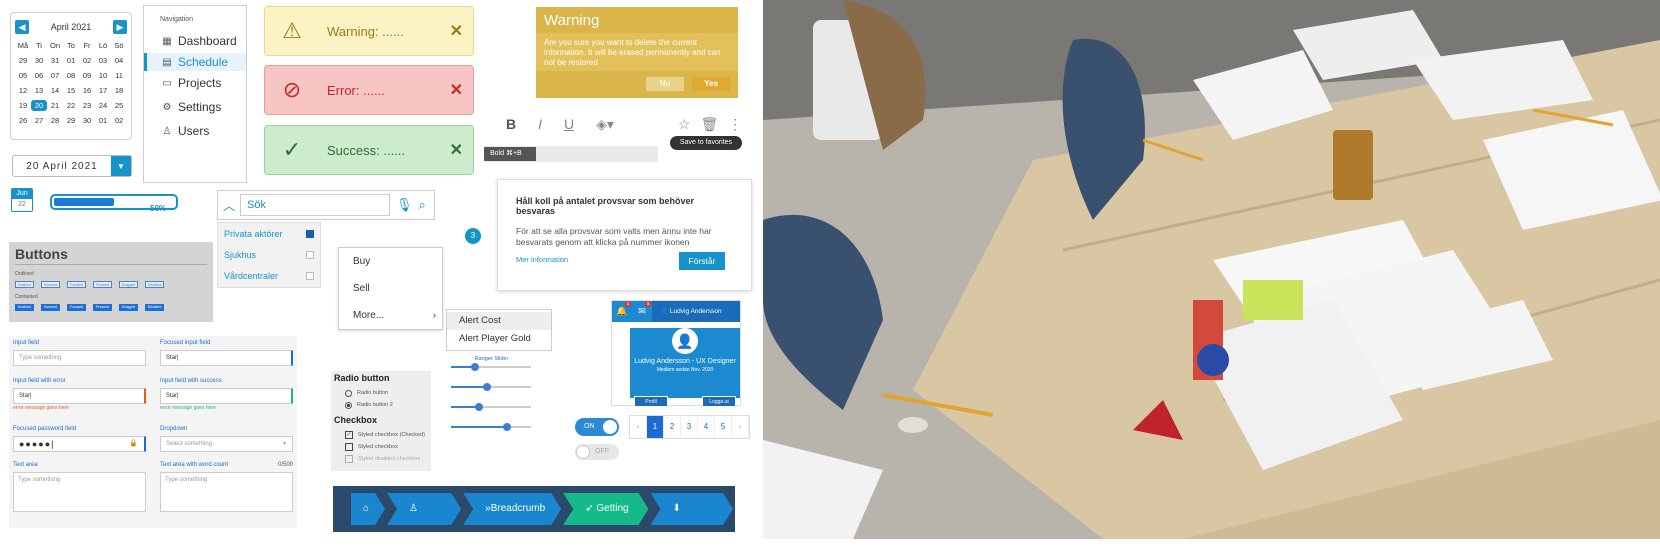 The height and width of the screenshot is (557, 1660). What do you see at coordinates (269, 254) in the screenshot?
I see `filter-option: Sjukhus` at bounding box center [269, 254].